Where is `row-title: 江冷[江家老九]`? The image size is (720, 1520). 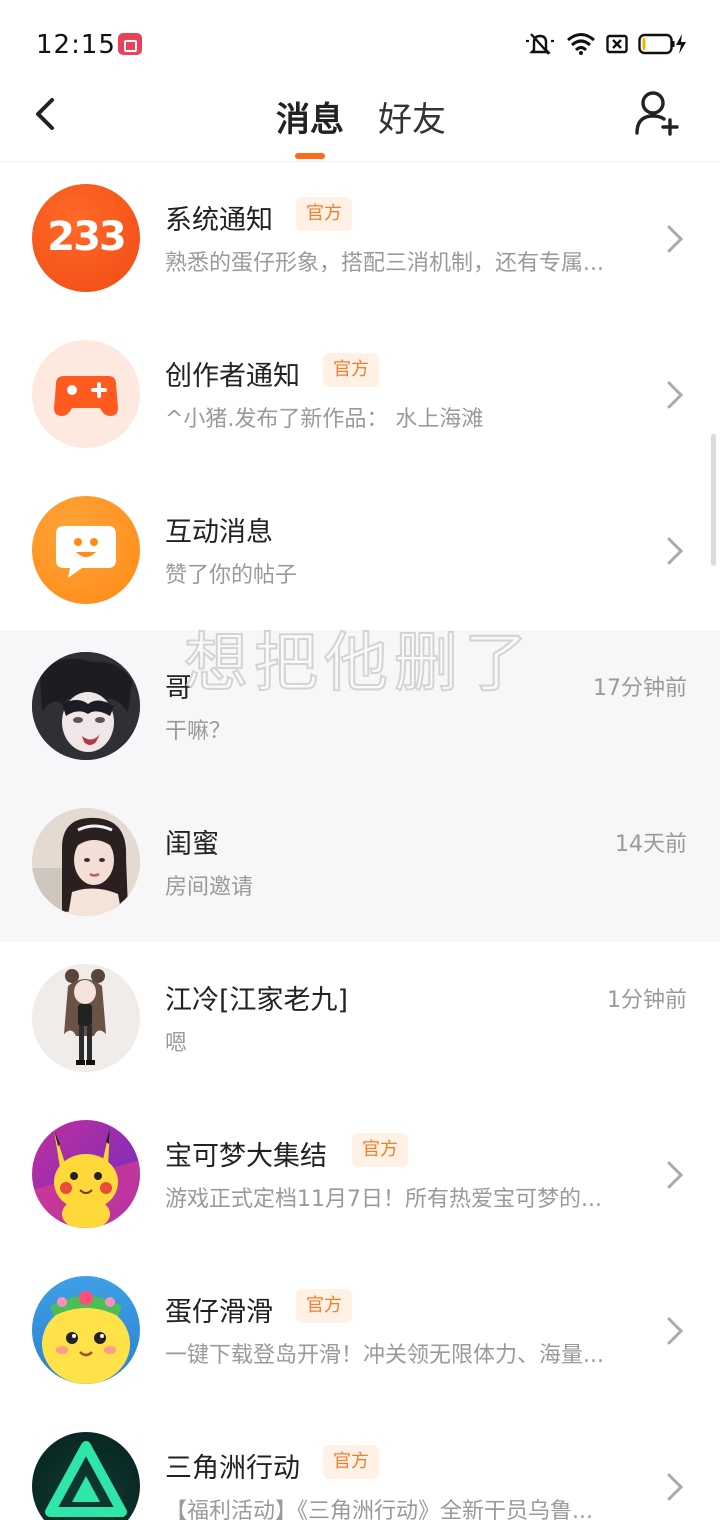 row-title: 江冷[江家老九] is located at coordinates (257, 1000).